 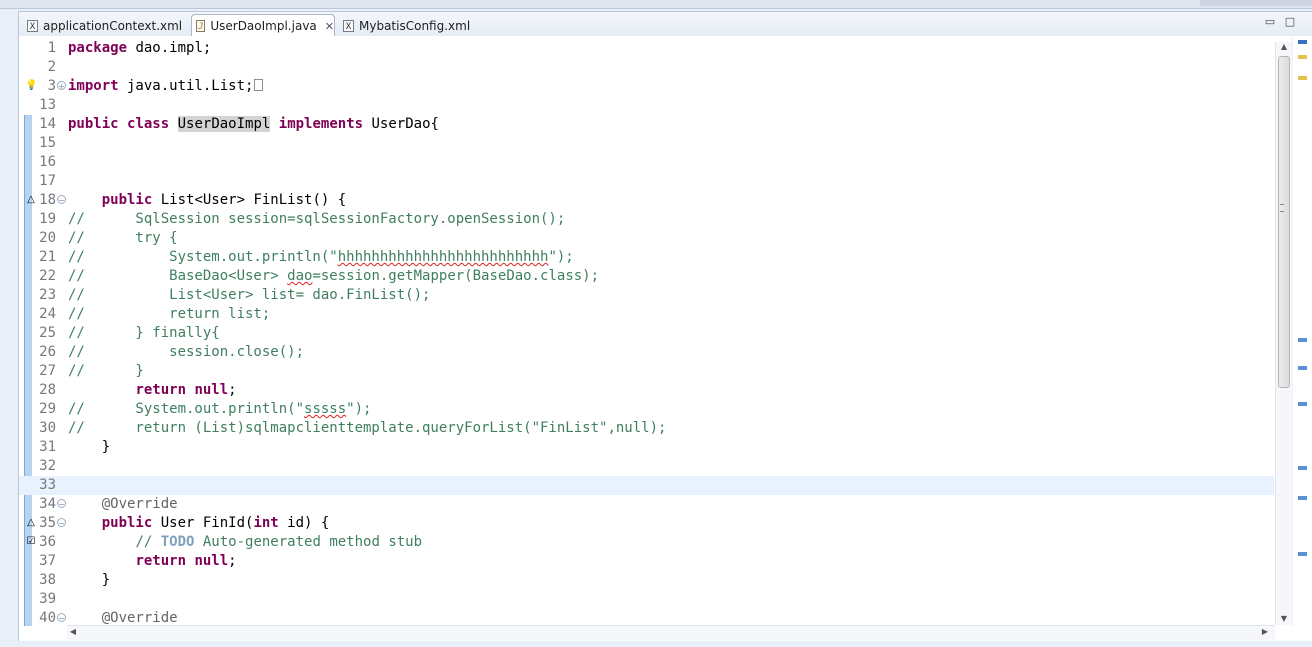 I want to click on expand-fold-icon: +, so click(x=61, y=86).